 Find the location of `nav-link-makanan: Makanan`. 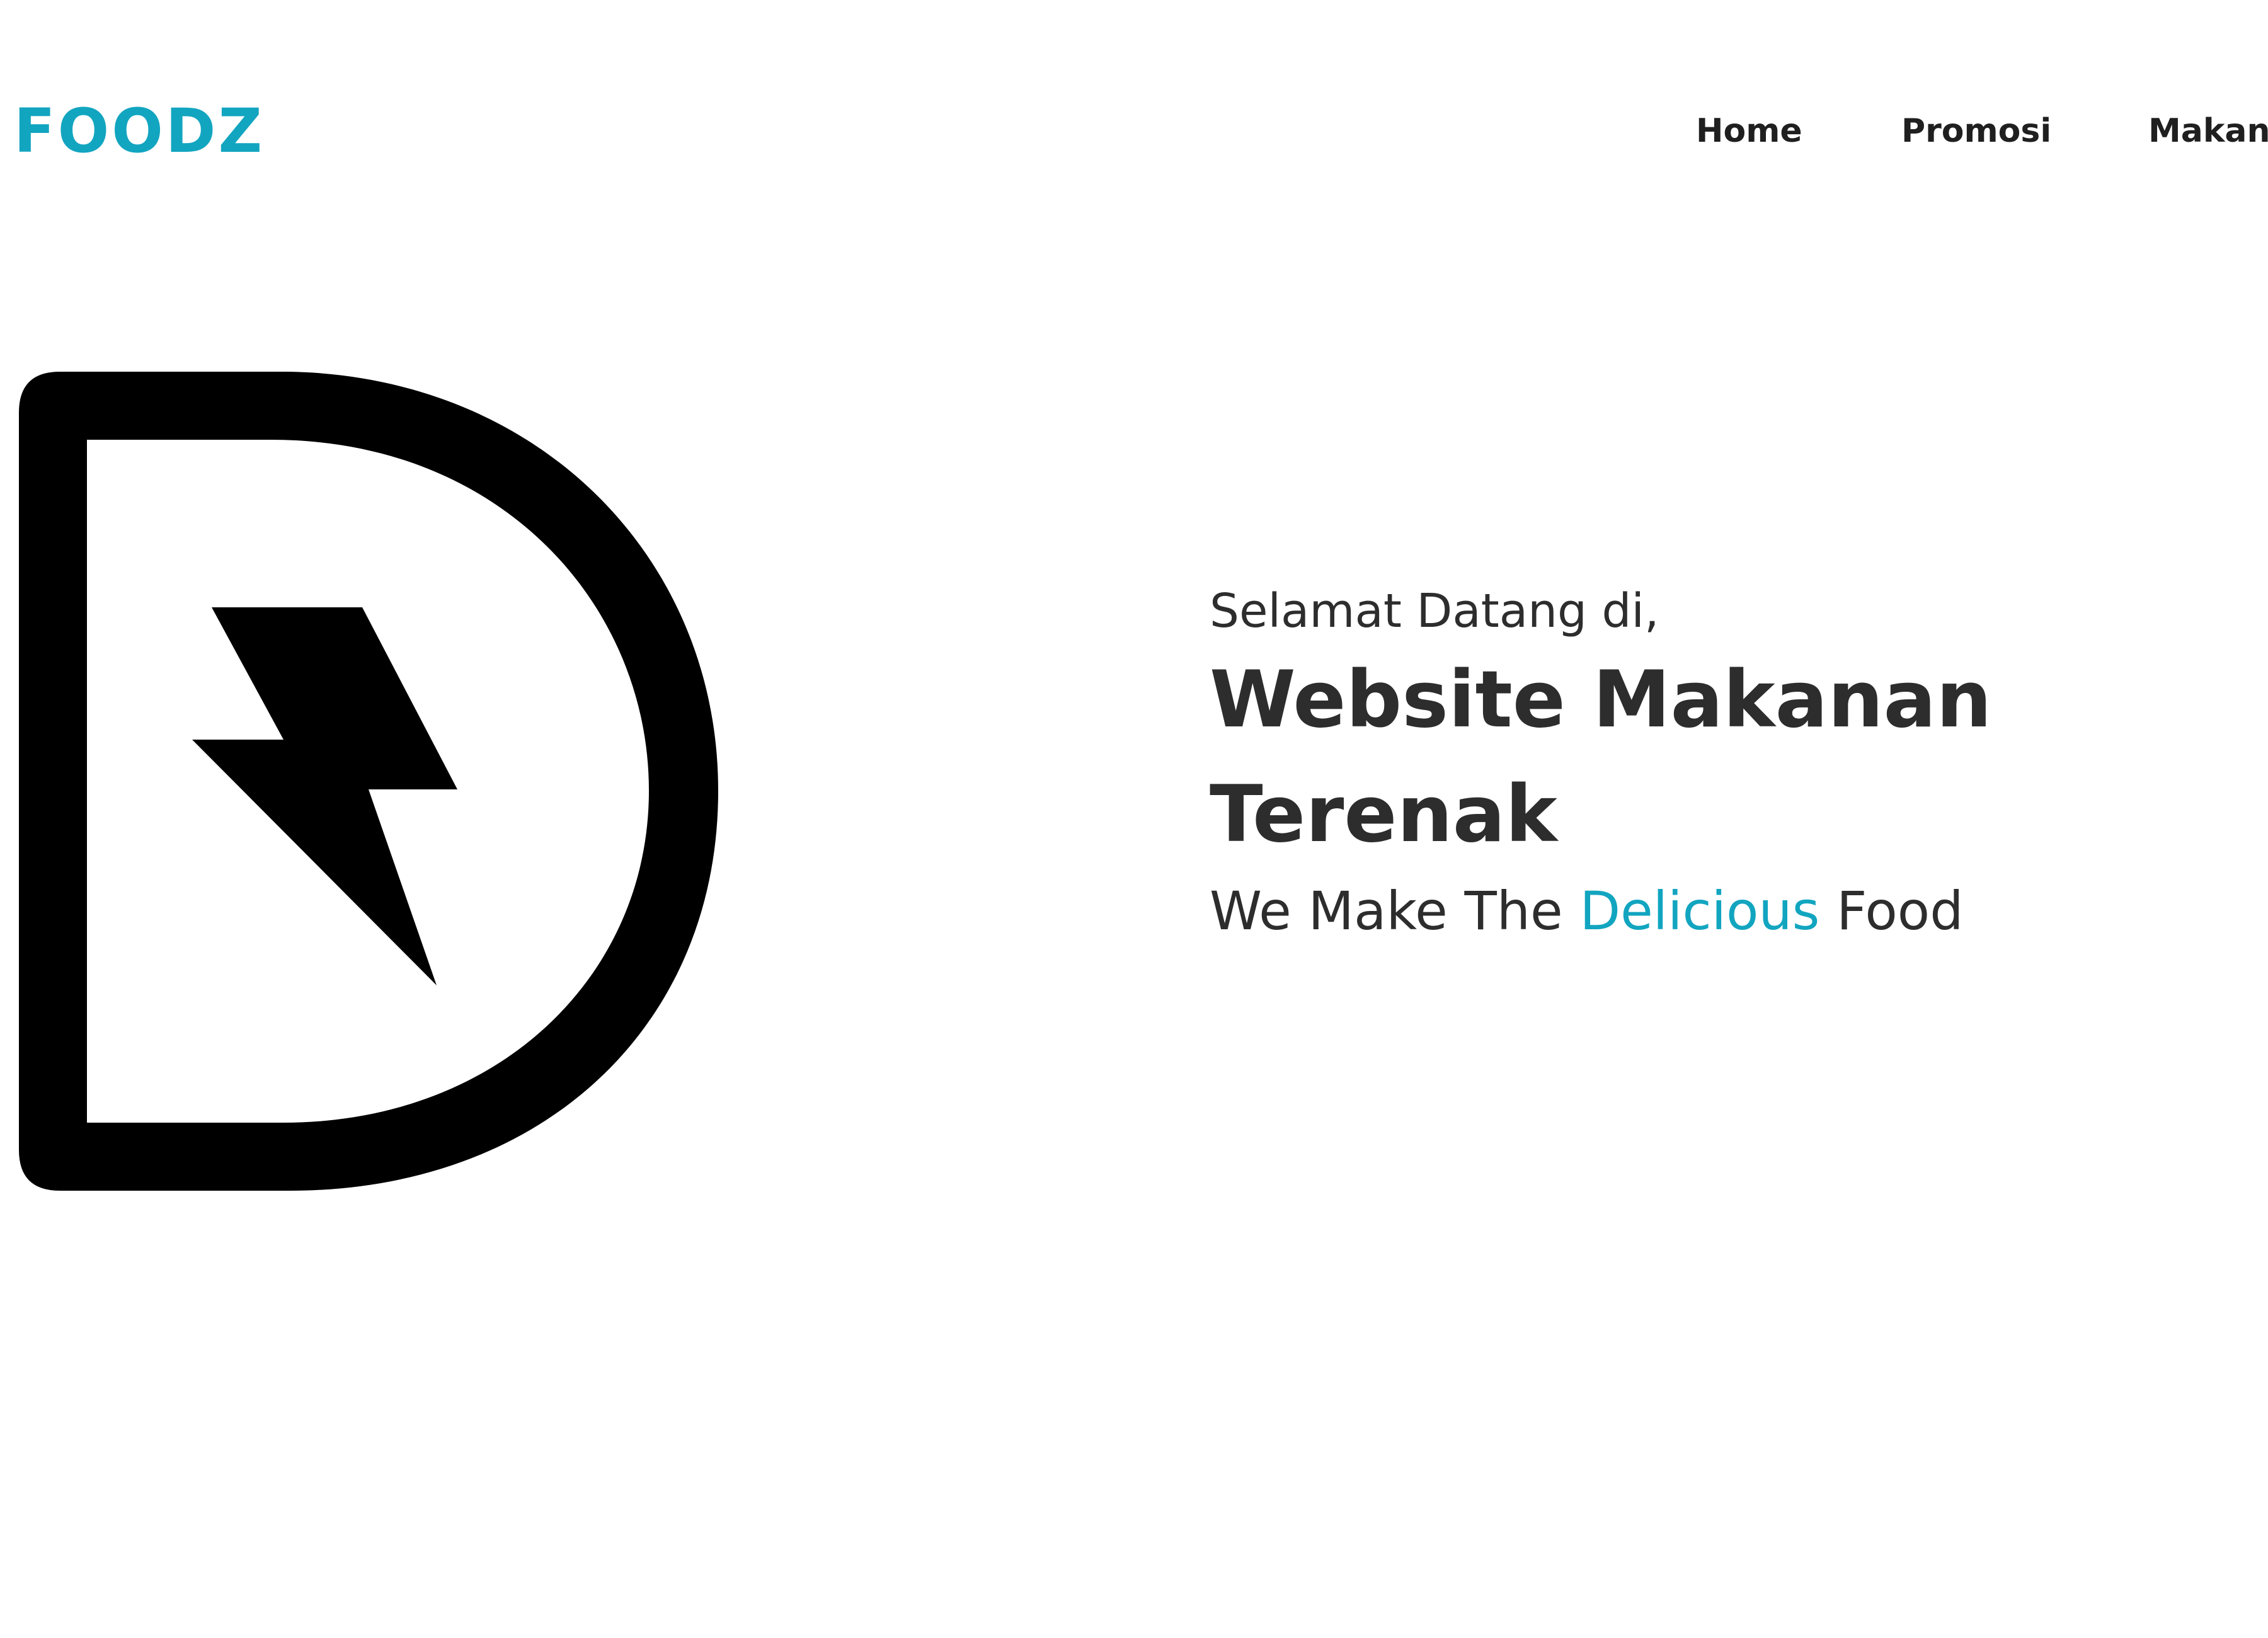

nav-link-makanan: Makanan is located at coordinates (2208, 131).